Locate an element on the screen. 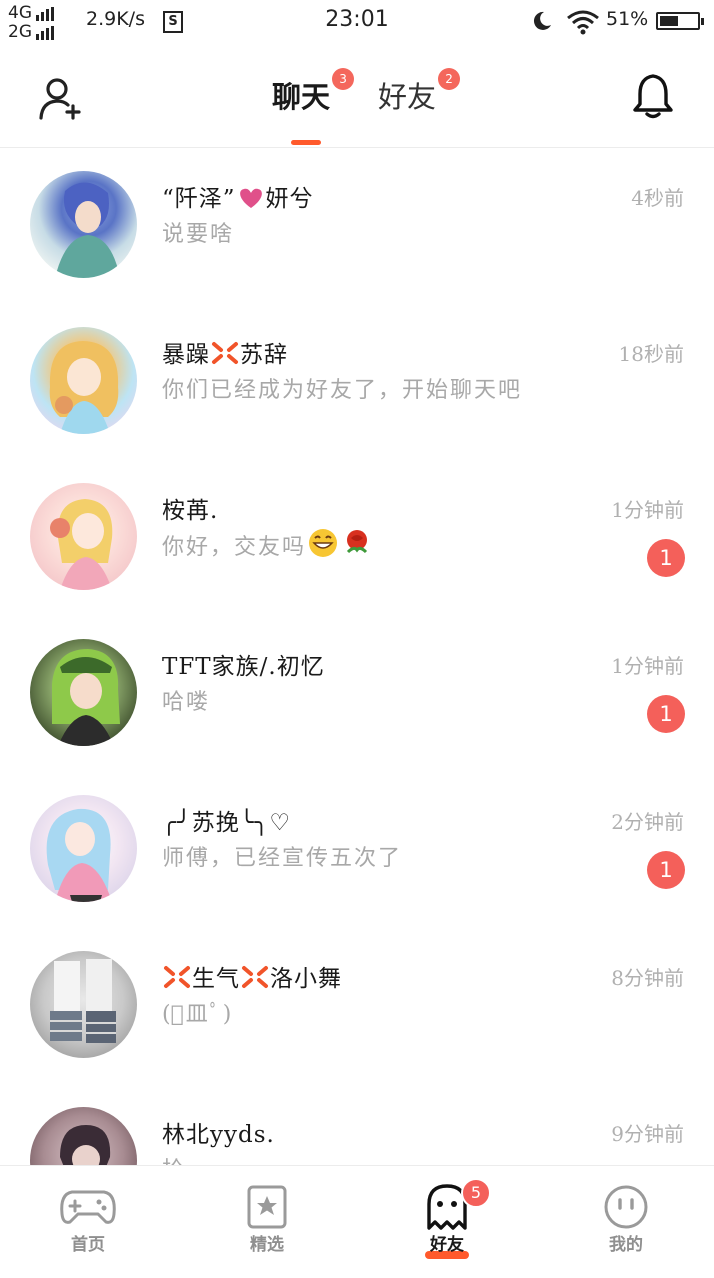 This screenshot has width=714, height=1278. chat-name: “阡泽” 妍兮 is located at coordinates (238, 199).